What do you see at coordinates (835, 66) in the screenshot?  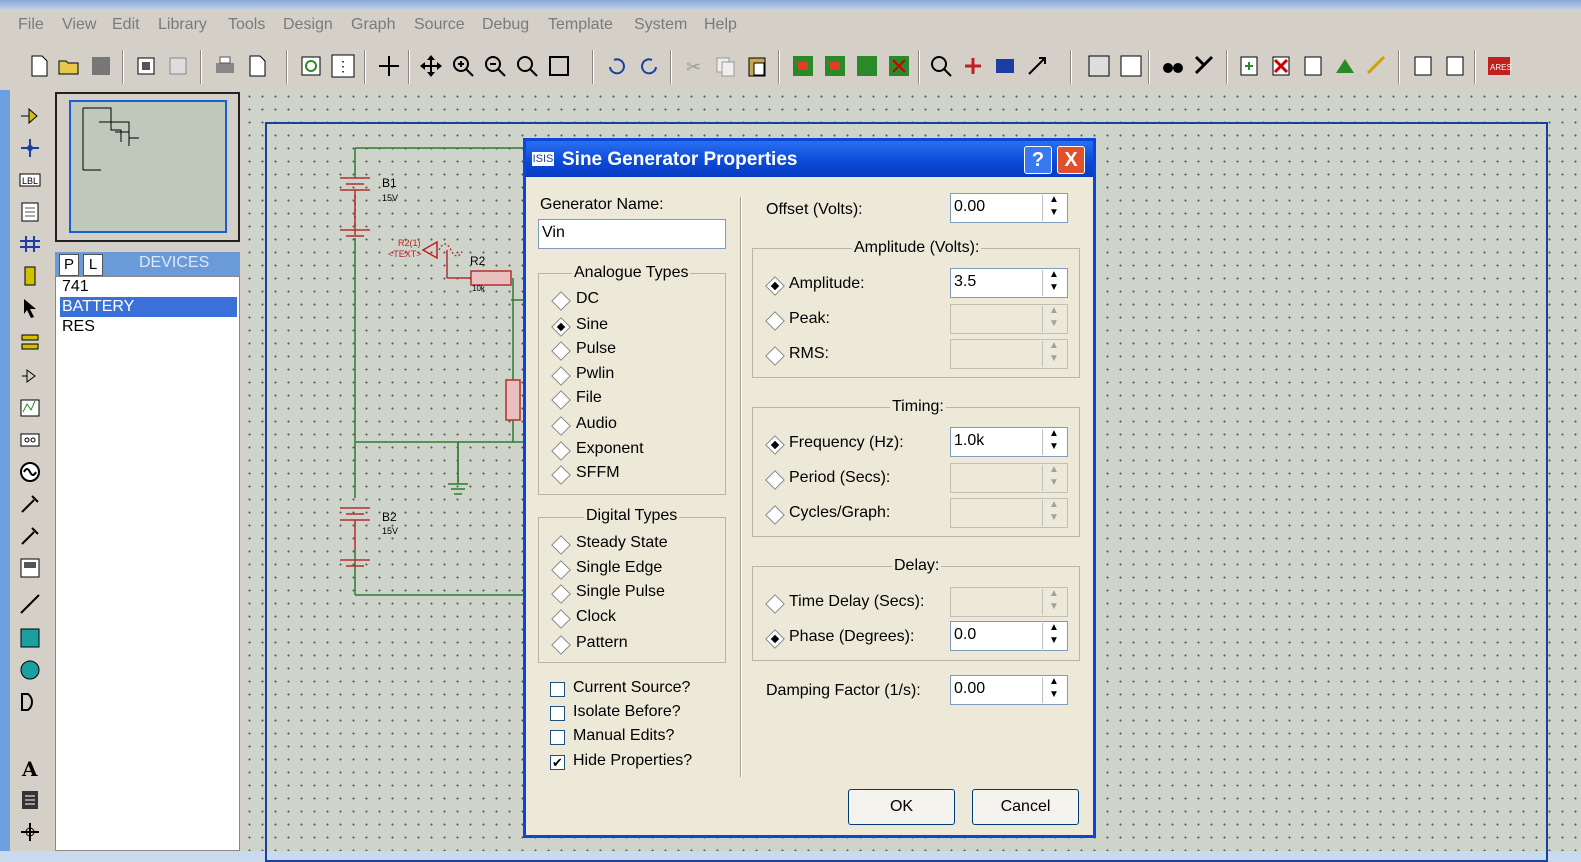 I see `block-move-icon` at bounding box center [835, 66].